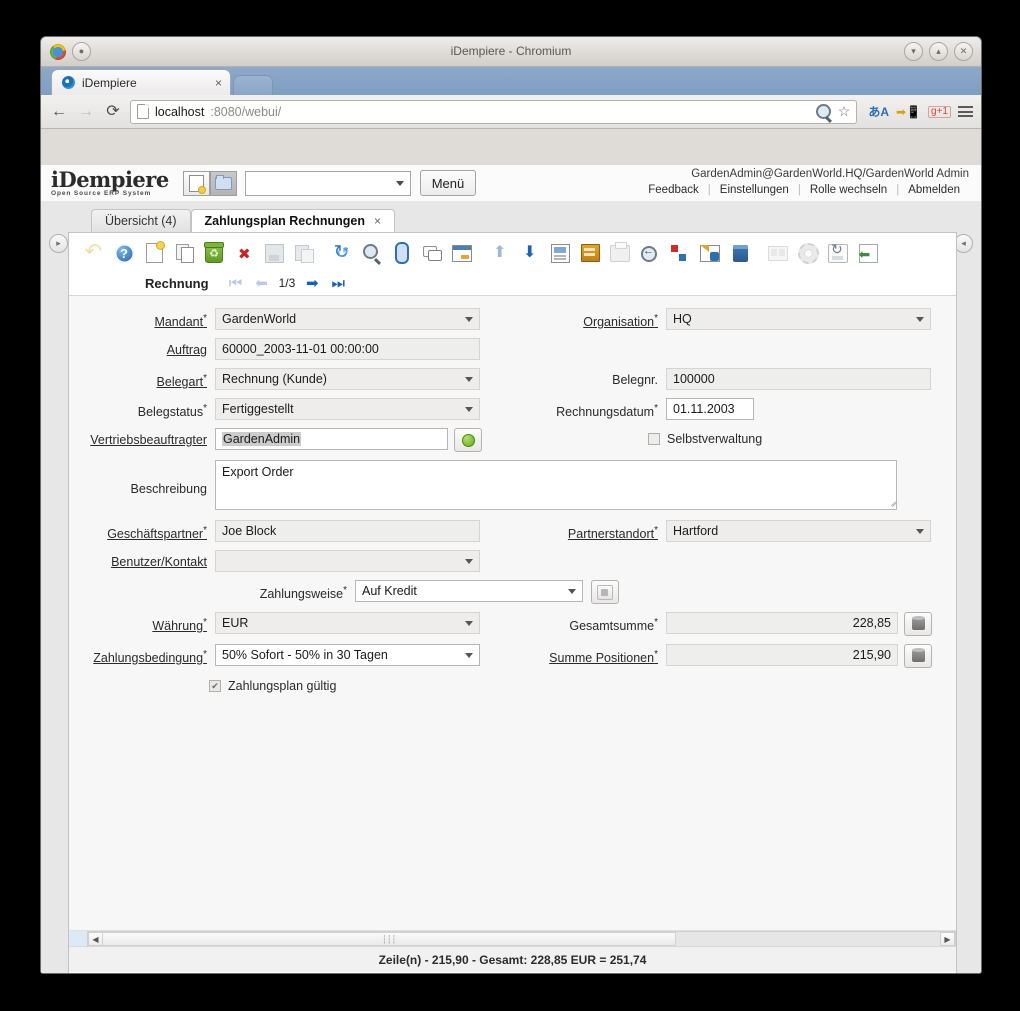 The image size is (1020, 1011). I want to click on field-mandant: GardenWorld, so click(347, 319).